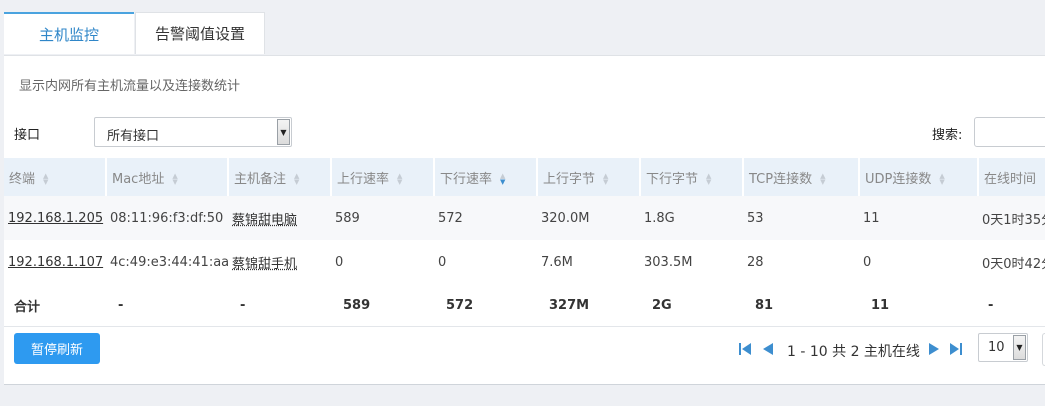 The height and width of the screenshot is (406, 1045). What do you see at coordinates (1011, 305) in the screenshot?
I see `total-online: -` at bounding box center [1011, 305].